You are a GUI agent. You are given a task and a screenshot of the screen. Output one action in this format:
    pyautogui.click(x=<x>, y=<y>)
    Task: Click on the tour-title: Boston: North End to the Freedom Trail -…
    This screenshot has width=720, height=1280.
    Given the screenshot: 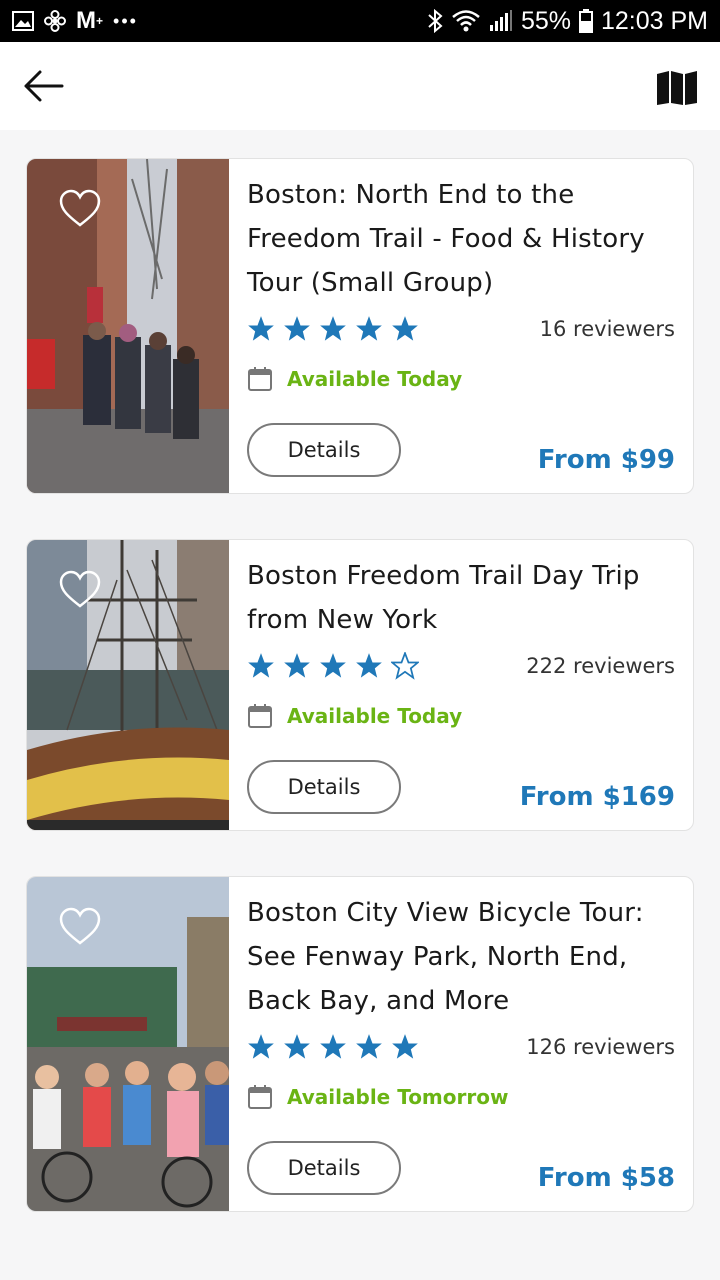 What is the action you would take?
    pyautogui.click(x=446, y=239)
    